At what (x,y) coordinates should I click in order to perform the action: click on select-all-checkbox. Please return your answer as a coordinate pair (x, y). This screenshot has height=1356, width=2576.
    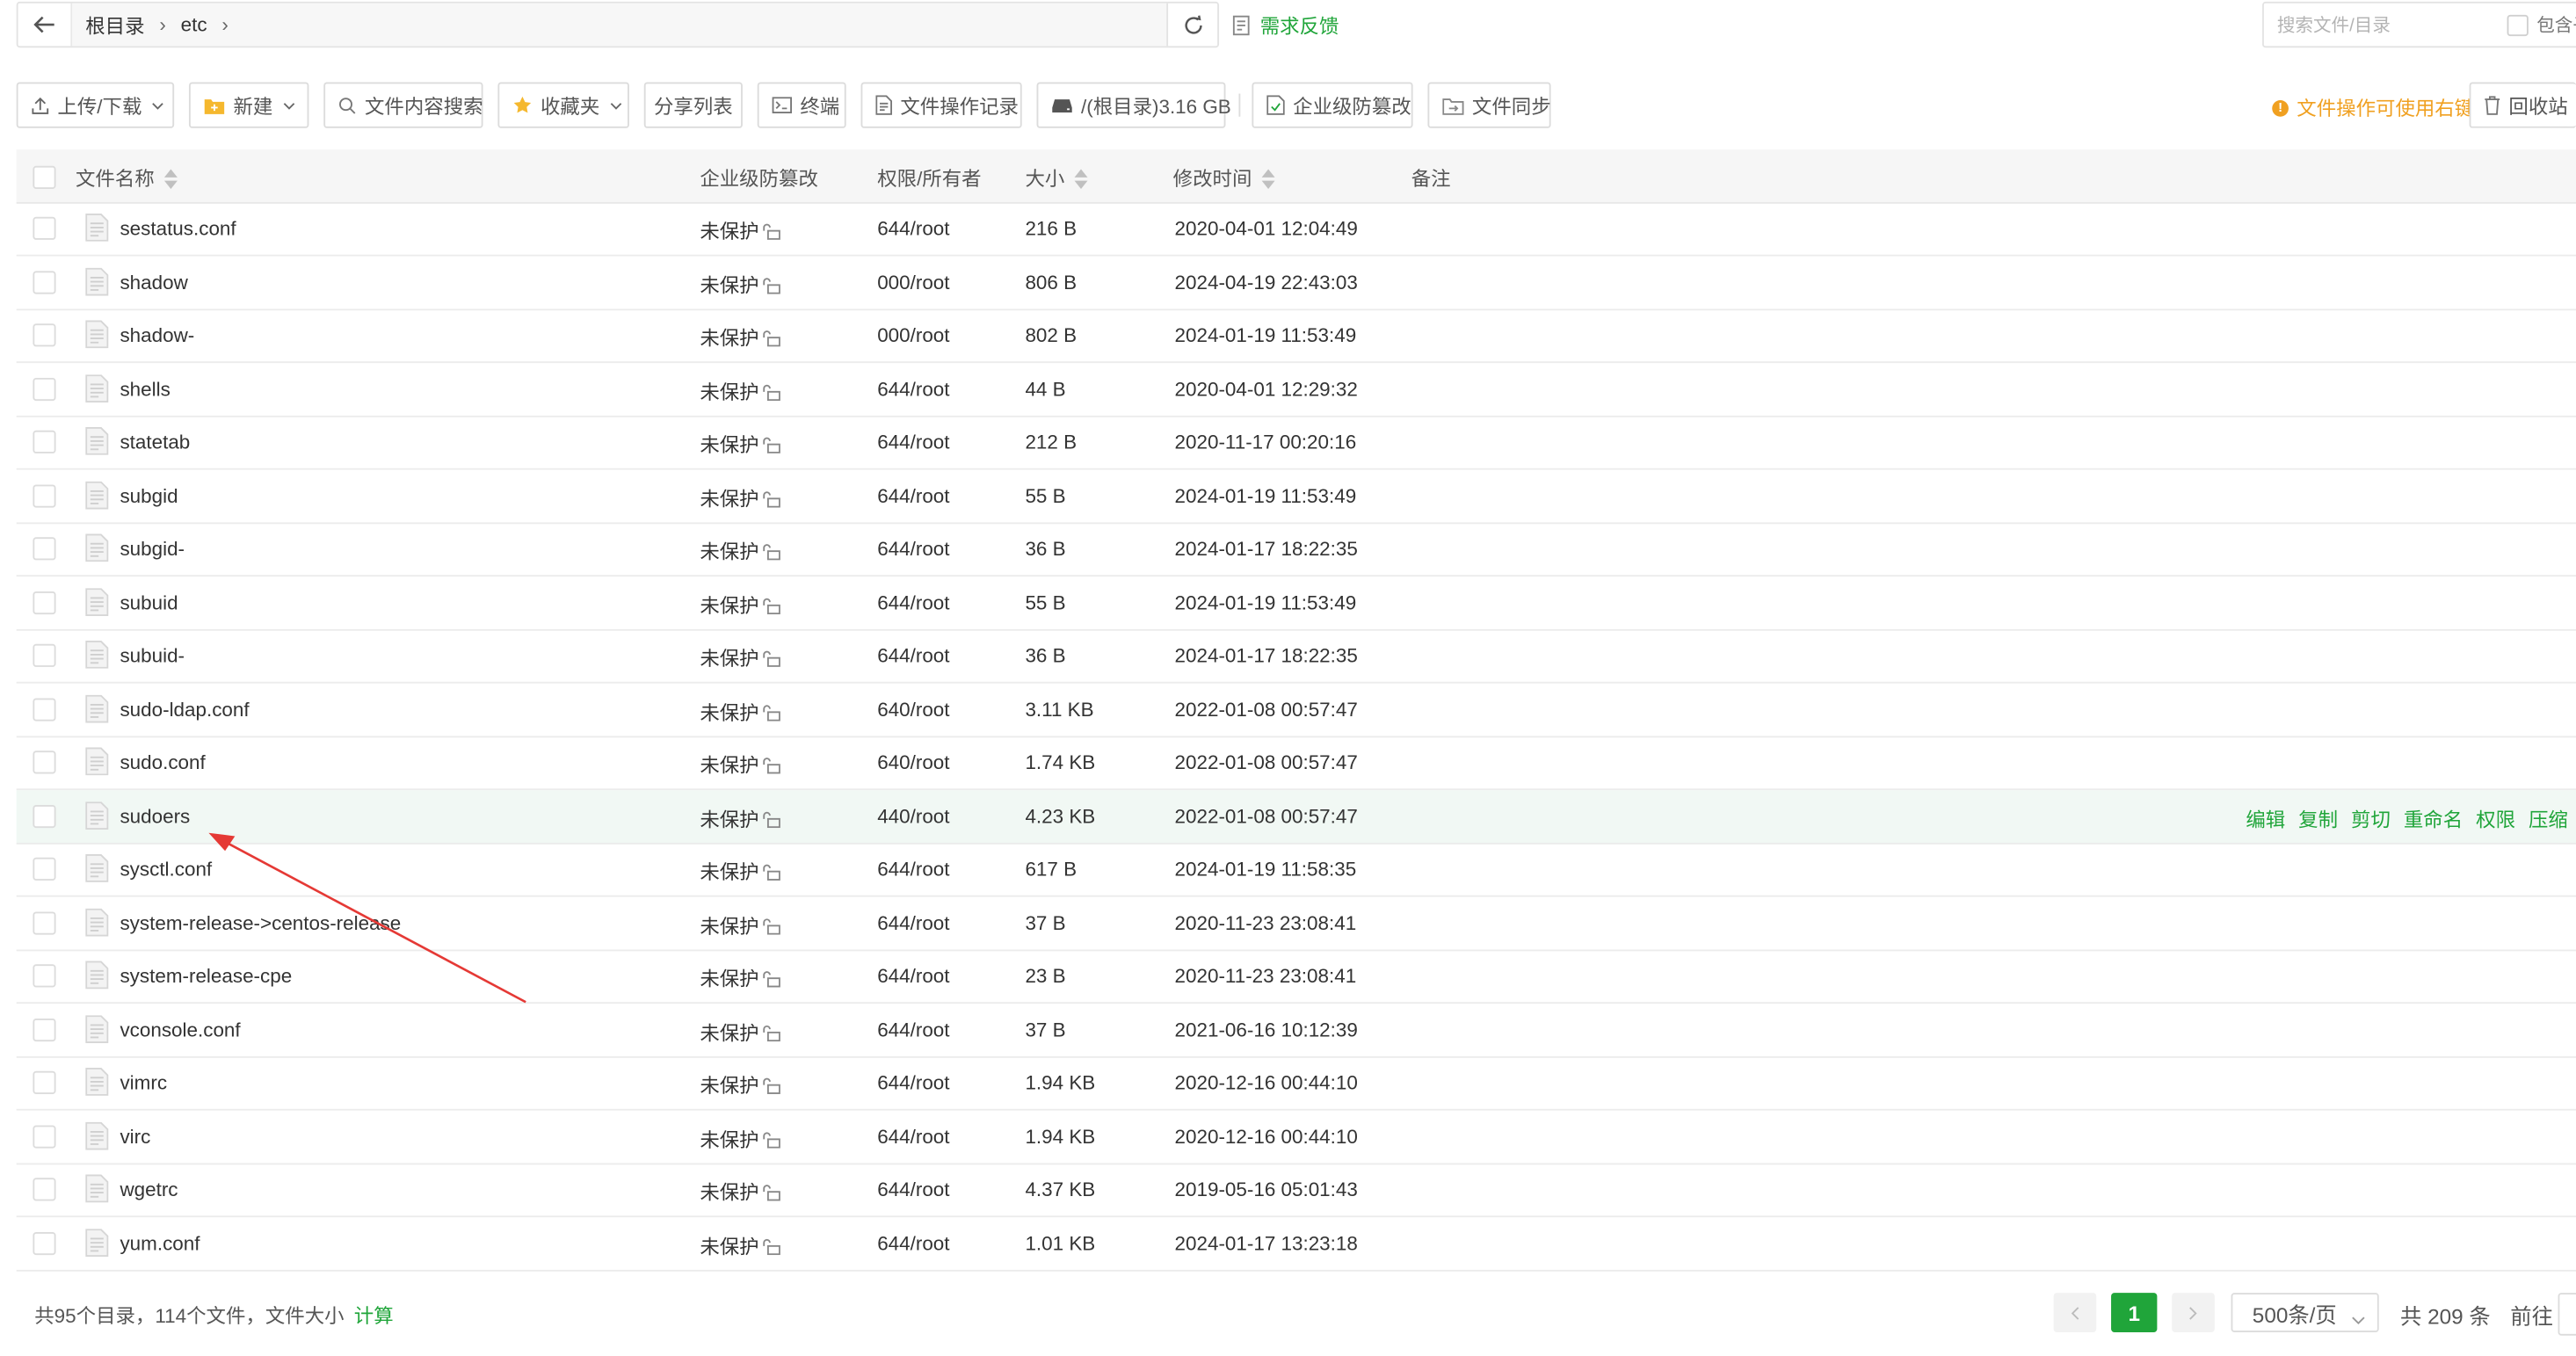
    Looking at the image, I should click on (44, 177).